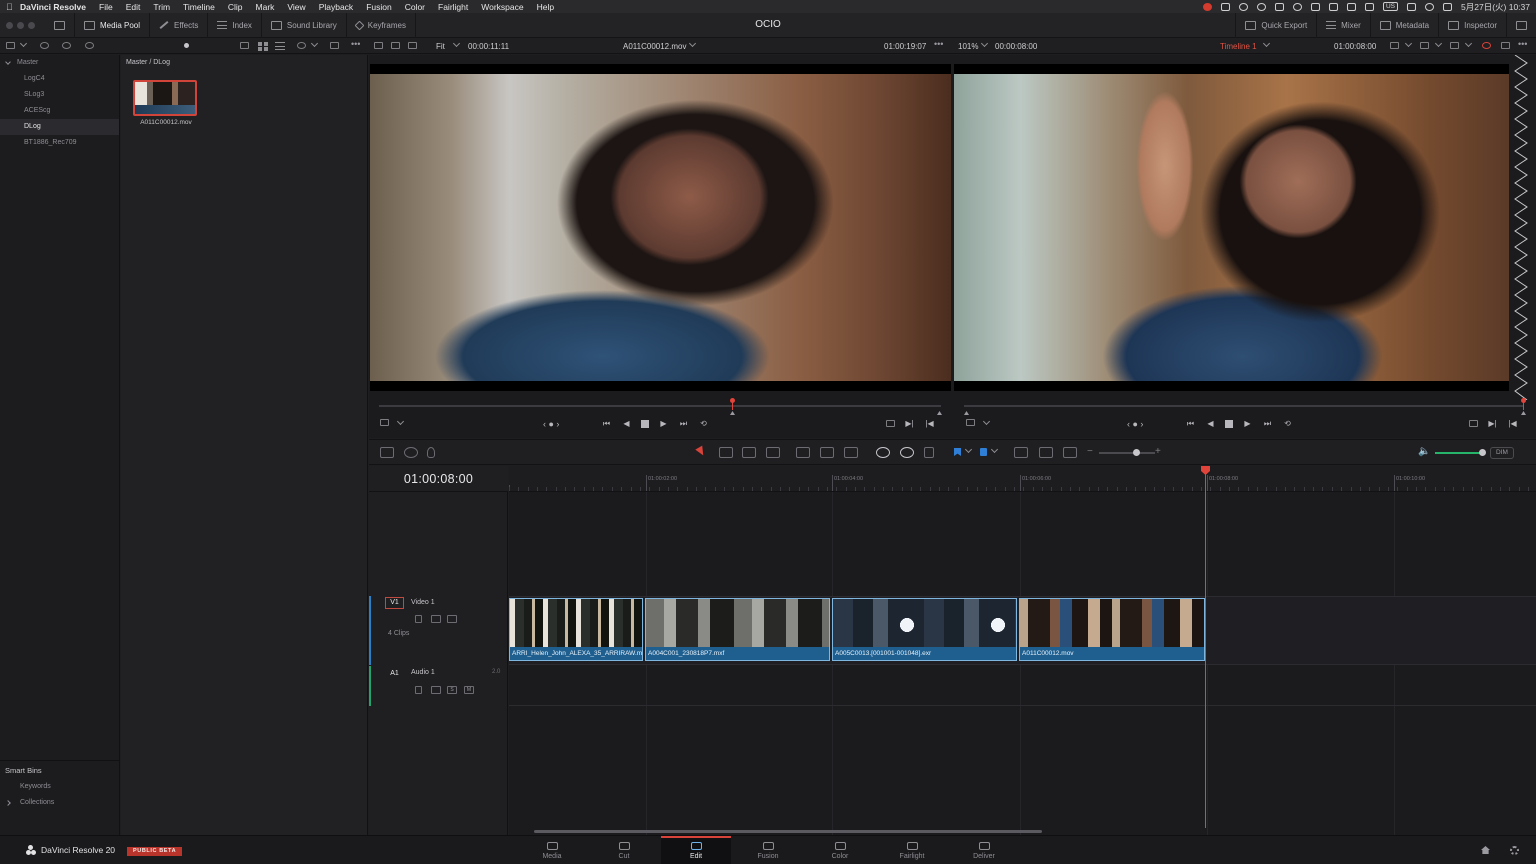  I want to click on media-pool-clip-name: A011C00012.mov, so click(166, 122).